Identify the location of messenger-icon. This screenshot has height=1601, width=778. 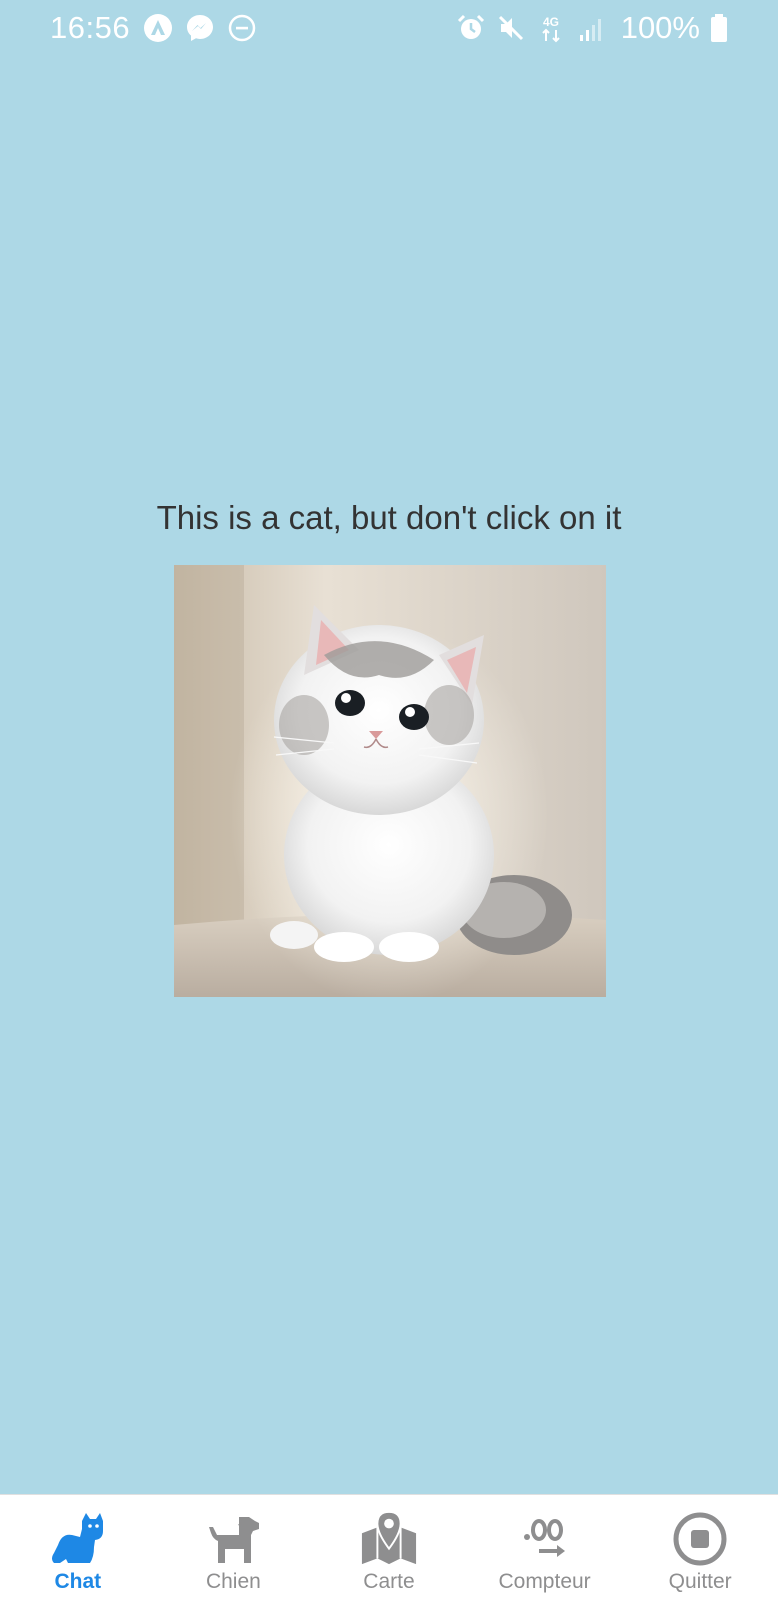
(200, 28).